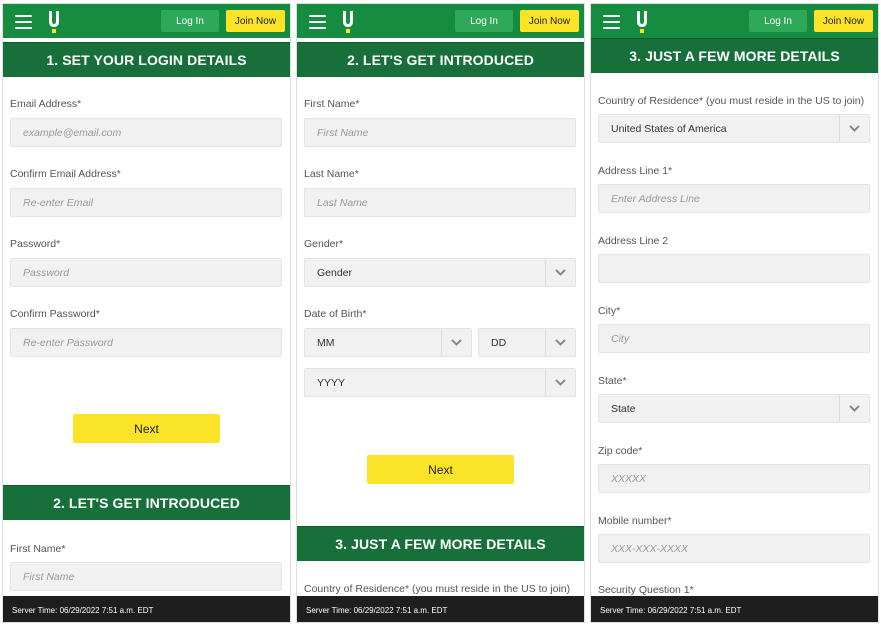  What do you see at coordinates (635, 521) in the screenshot?
I see `mobile-number-label: Mobile number*` at bounding box center [635, 521].